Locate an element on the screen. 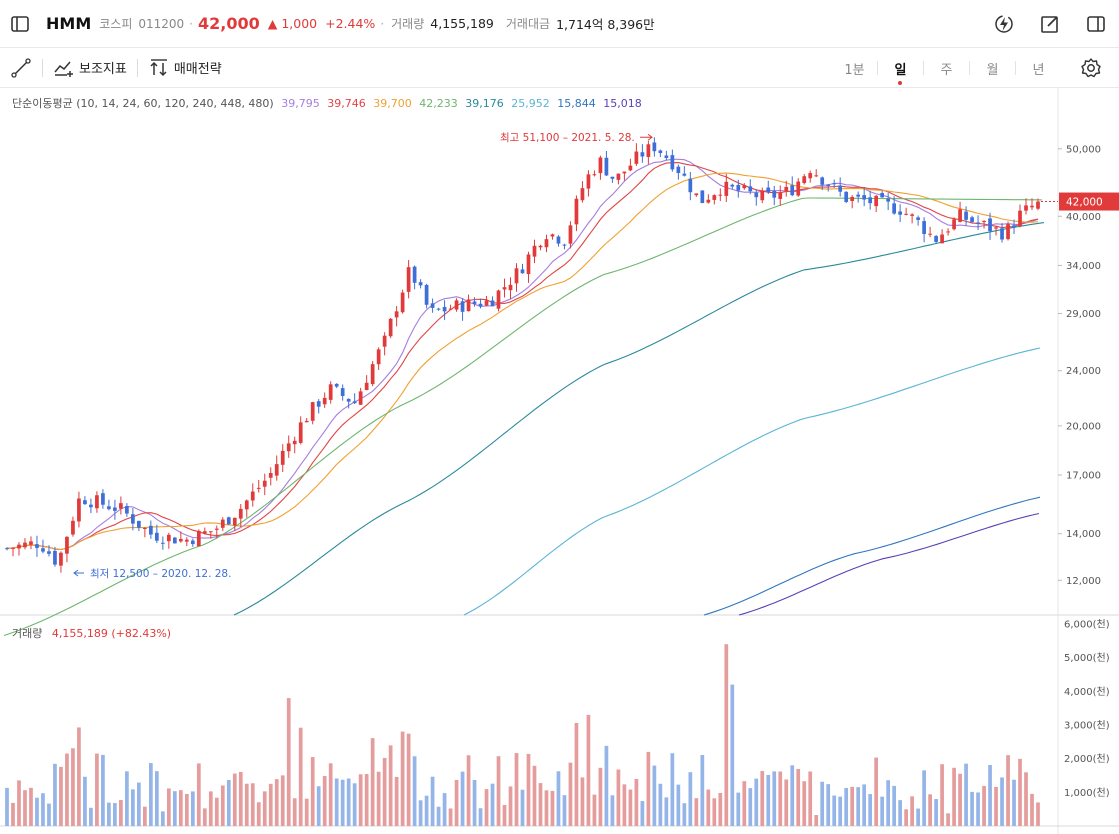  volume-tick-label: 5,000(천) is located at coordinates (1087, 658).